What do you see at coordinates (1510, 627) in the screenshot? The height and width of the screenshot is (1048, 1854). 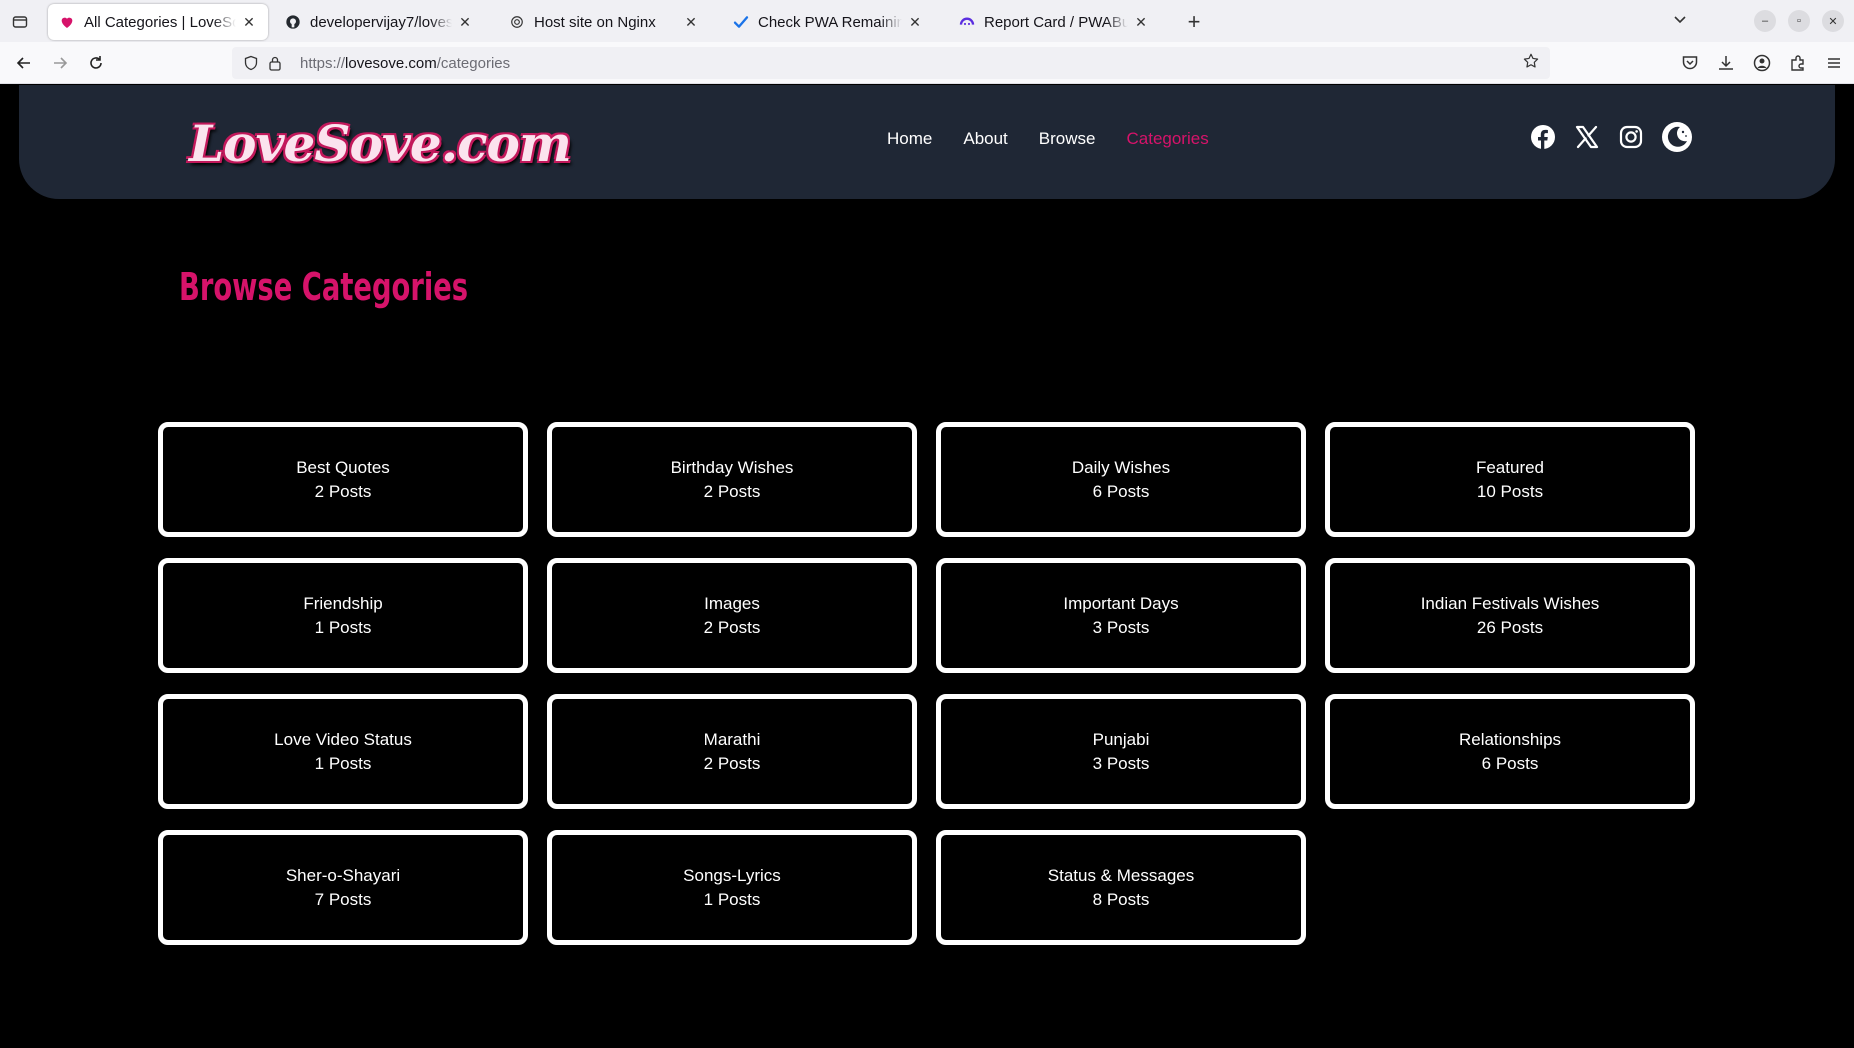 I see `category-count: 26 Posts` at bounding box center [1510, 627].